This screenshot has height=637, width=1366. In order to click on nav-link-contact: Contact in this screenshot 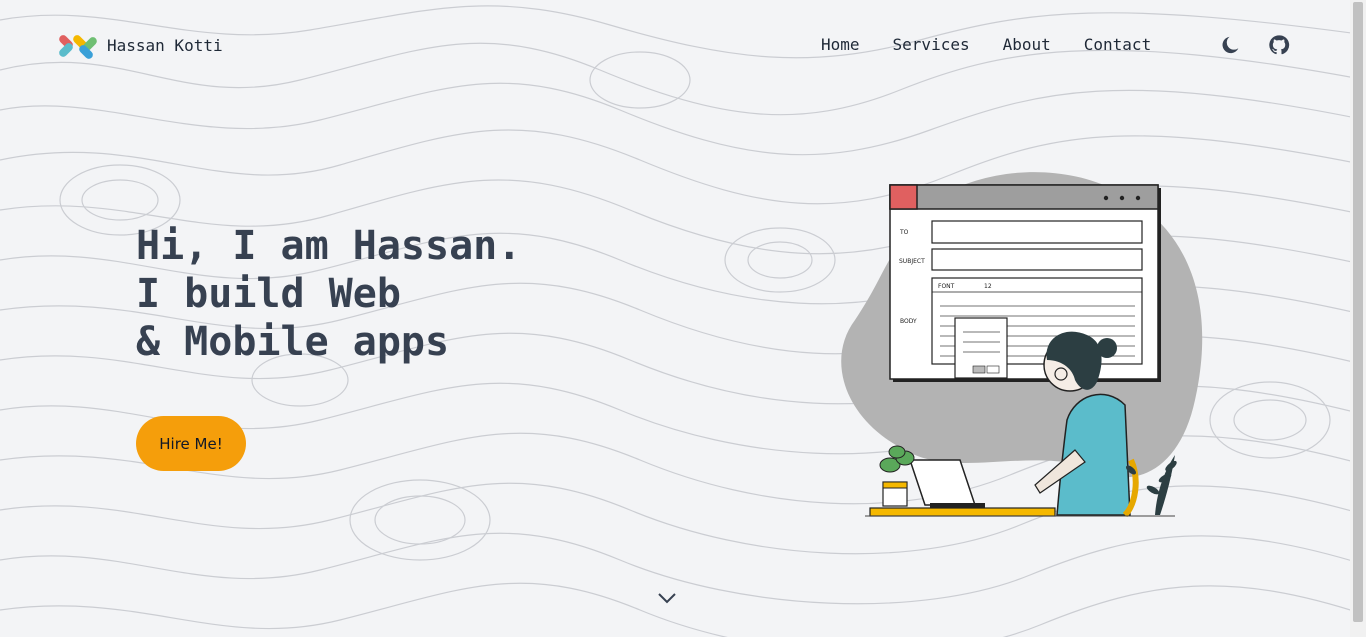, I will do `click(1117, 44)`.